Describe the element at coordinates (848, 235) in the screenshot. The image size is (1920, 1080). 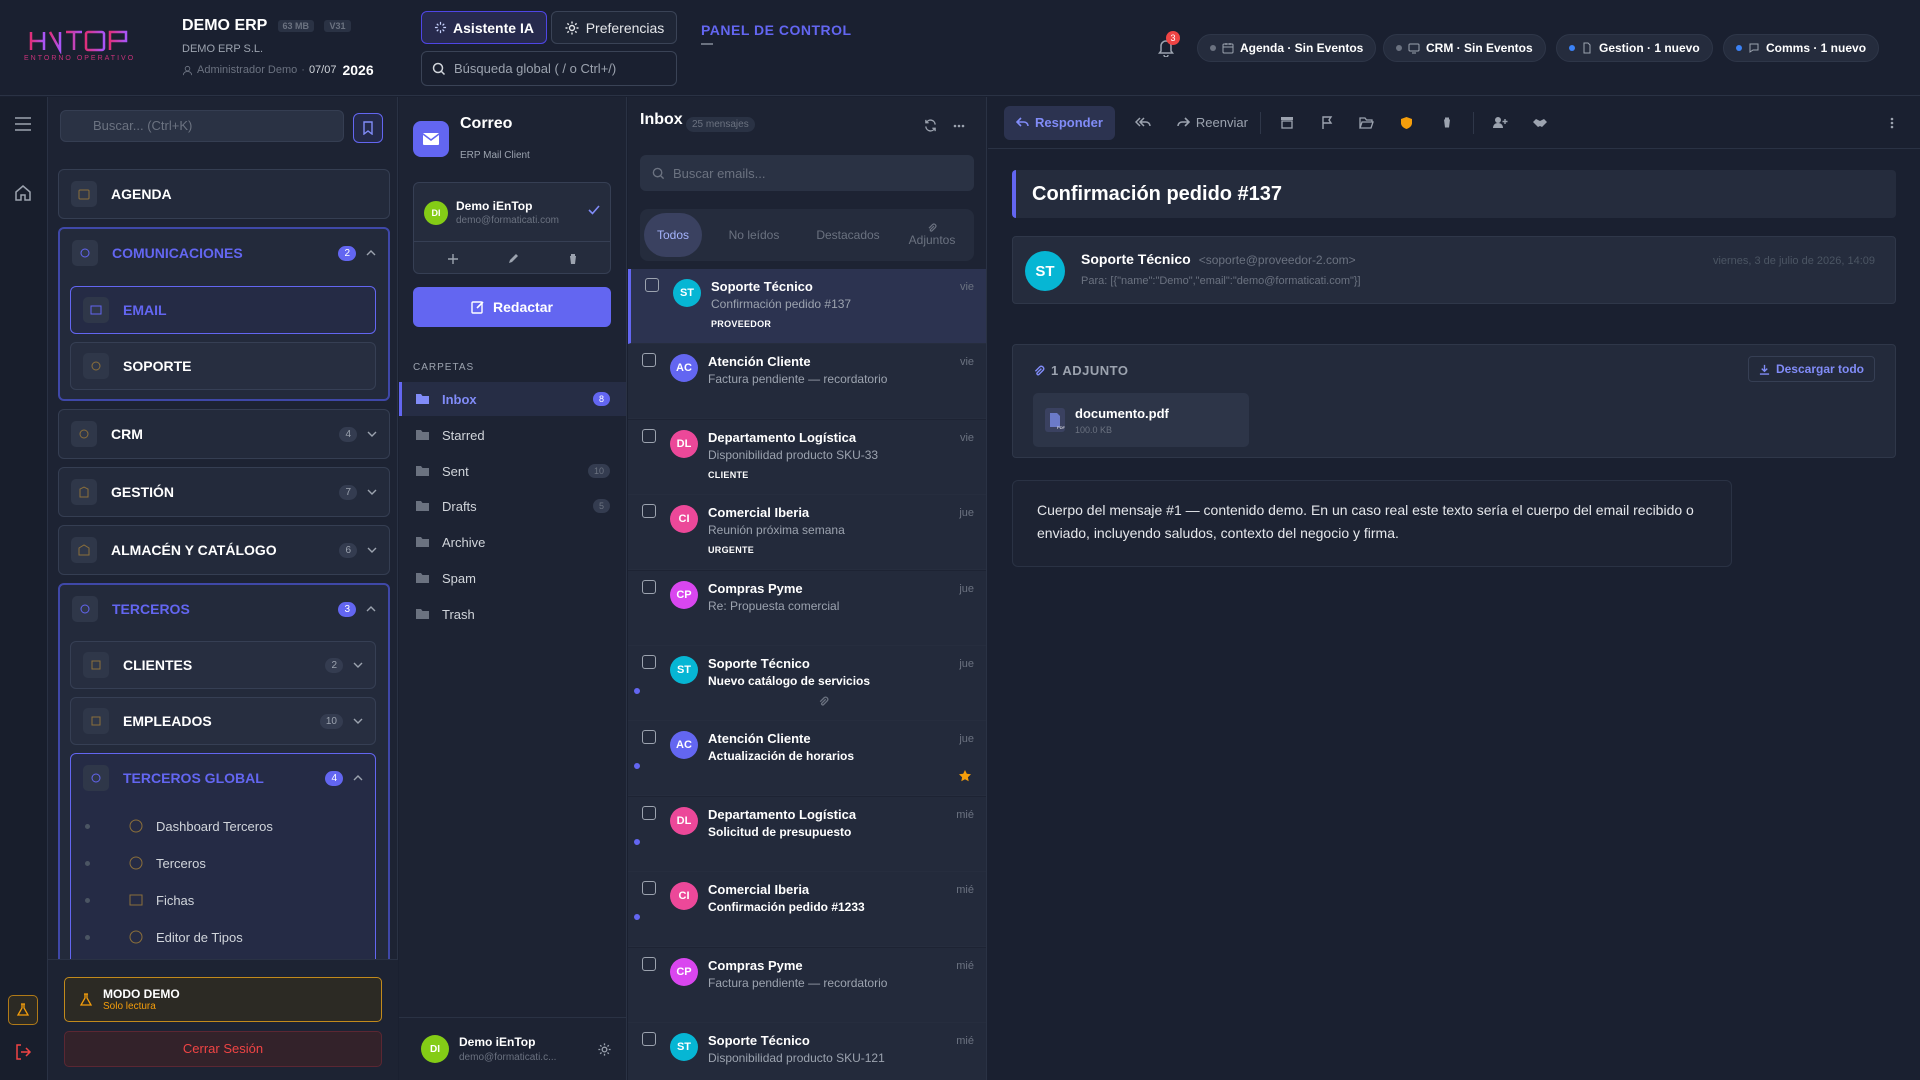
I see `tab-destacados: Destacados` at that location.